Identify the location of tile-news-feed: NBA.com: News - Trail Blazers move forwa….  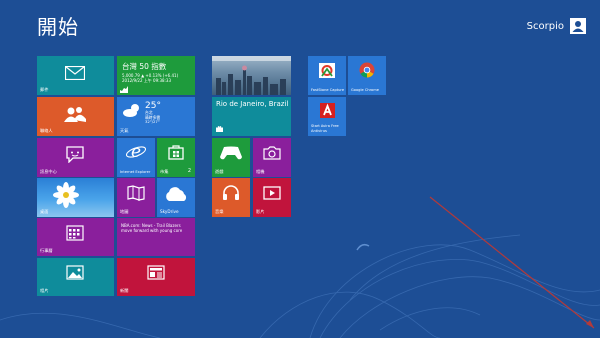
(156, 237).